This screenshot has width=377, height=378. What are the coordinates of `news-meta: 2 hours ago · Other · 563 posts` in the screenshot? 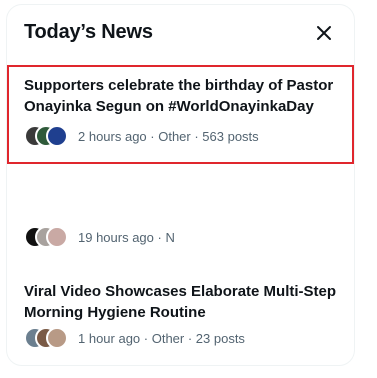 It's located at (141, 136).